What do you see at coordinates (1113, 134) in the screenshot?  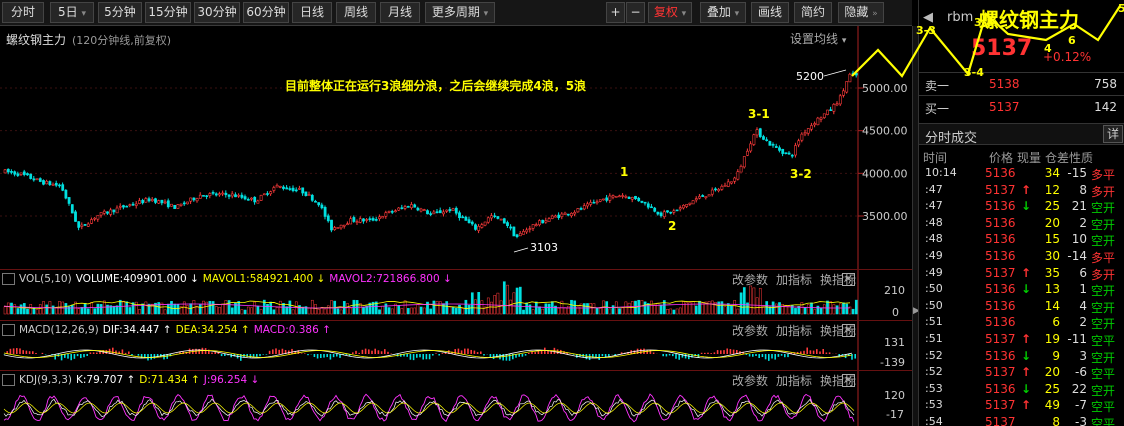 I see `ticks-detail-button: 详` at bounding box center [1113, 134].